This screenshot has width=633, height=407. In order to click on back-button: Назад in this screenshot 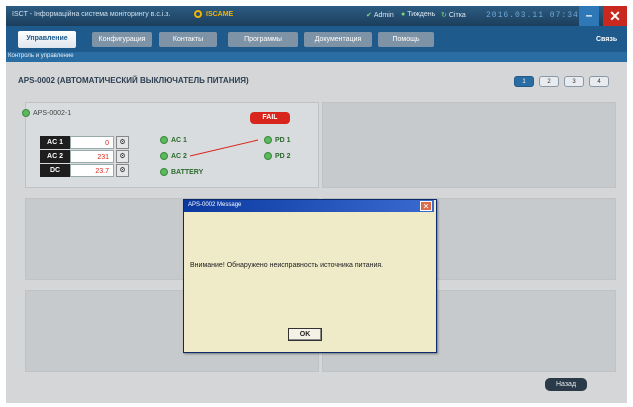, I will do `click(566, 384)`.